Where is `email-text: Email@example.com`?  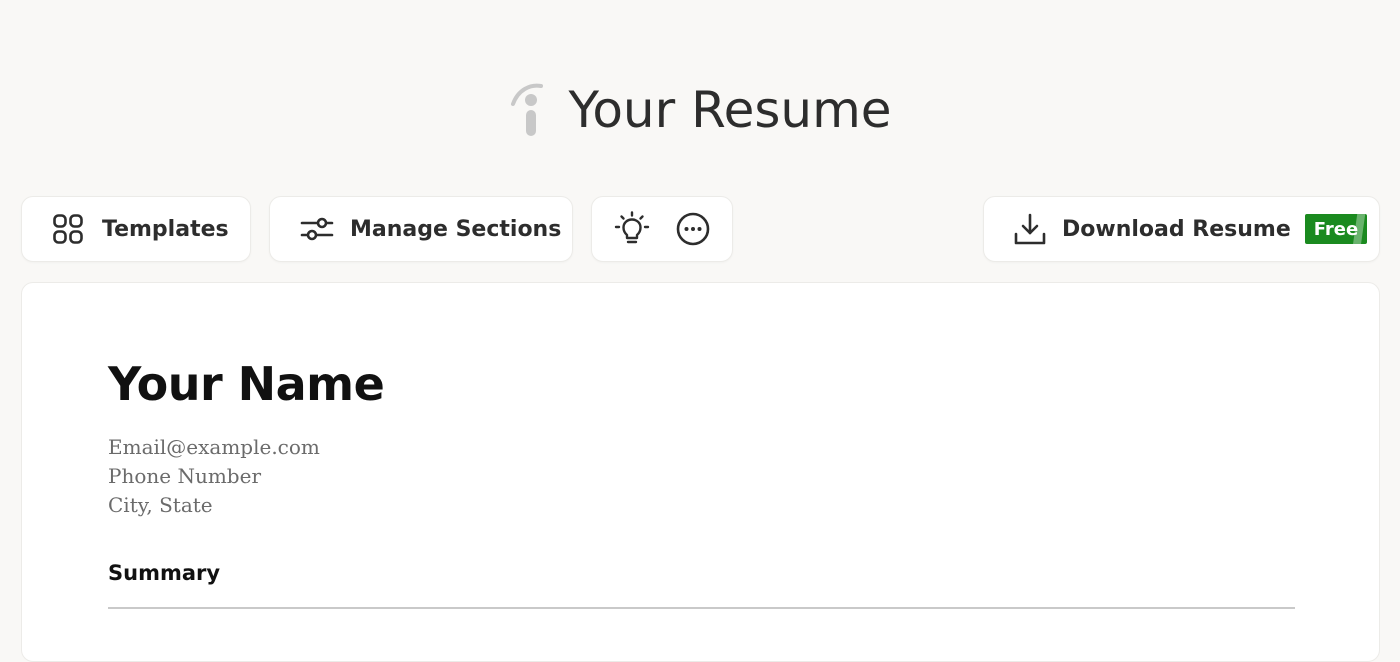 email-text: Email@example.com is located at coordinates (214, 447).